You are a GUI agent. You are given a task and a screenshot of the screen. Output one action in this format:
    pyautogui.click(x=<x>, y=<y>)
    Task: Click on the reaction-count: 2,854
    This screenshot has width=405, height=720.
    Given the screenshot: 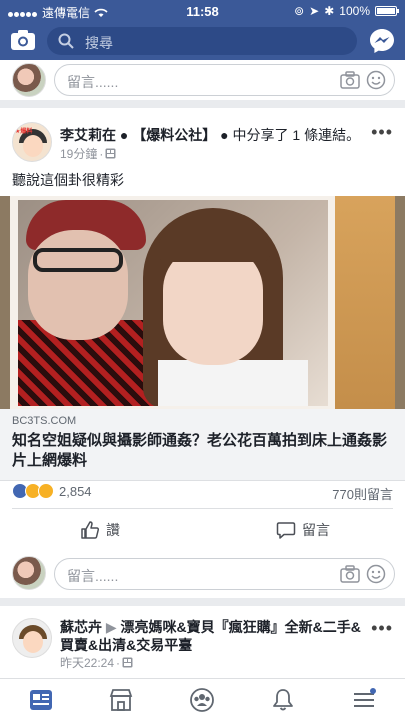 What is the action you would take?
    pyautogui.click(x=75, y=491)
    